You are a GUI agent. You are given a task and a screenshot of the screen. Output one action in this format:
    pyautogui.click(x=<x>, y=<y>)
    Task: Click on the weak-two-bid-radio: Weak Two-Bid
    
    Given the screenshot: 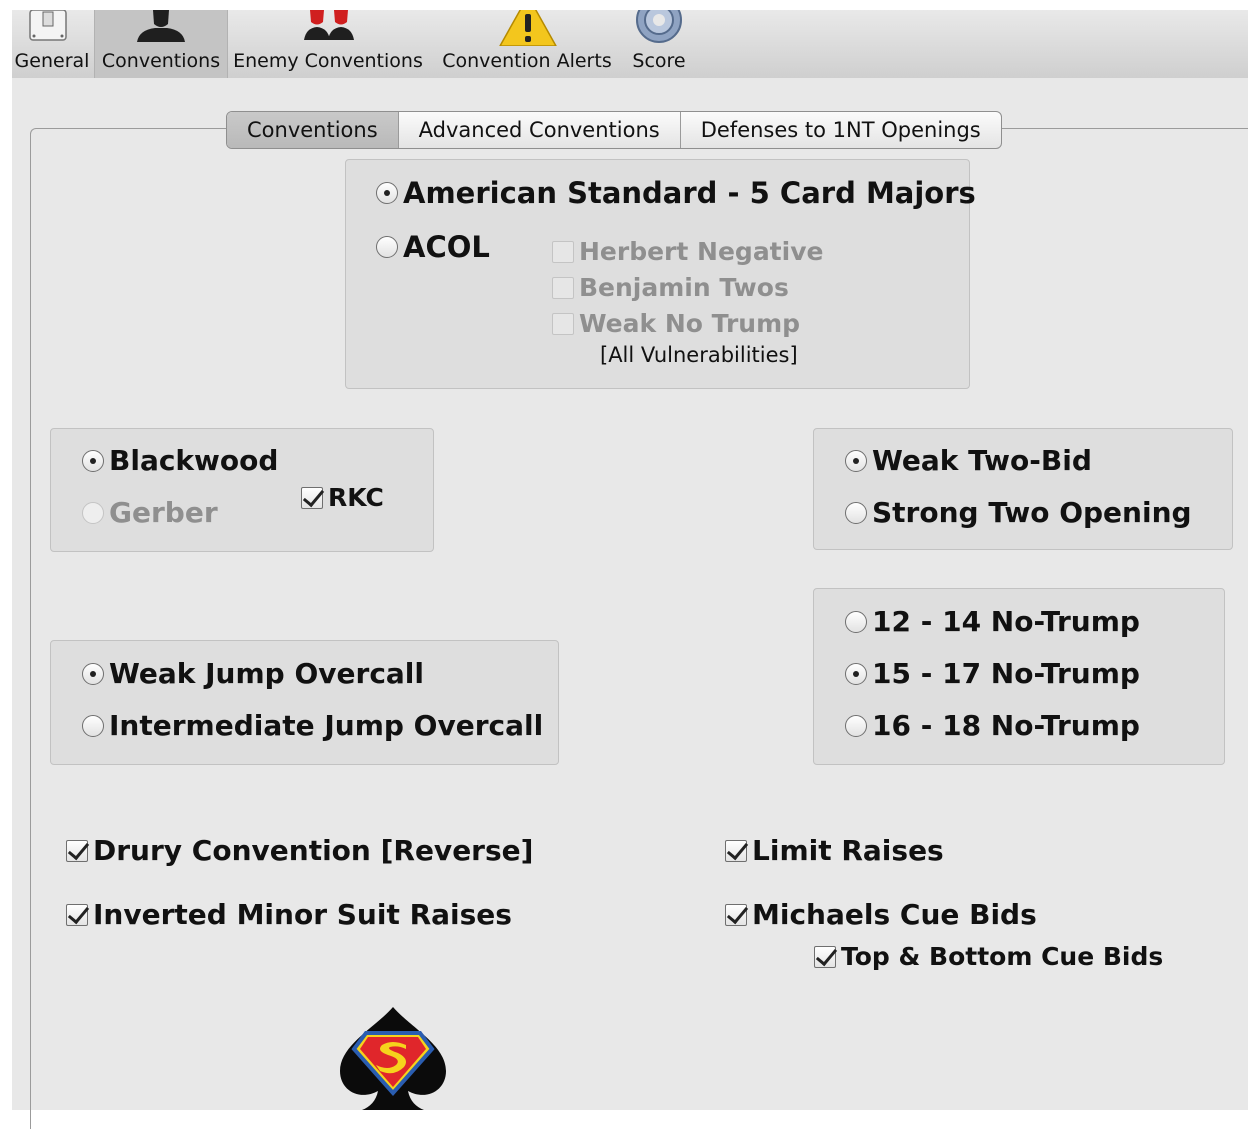 What is the action you would take?
    pyautogui.click(x=968, y=460)
    